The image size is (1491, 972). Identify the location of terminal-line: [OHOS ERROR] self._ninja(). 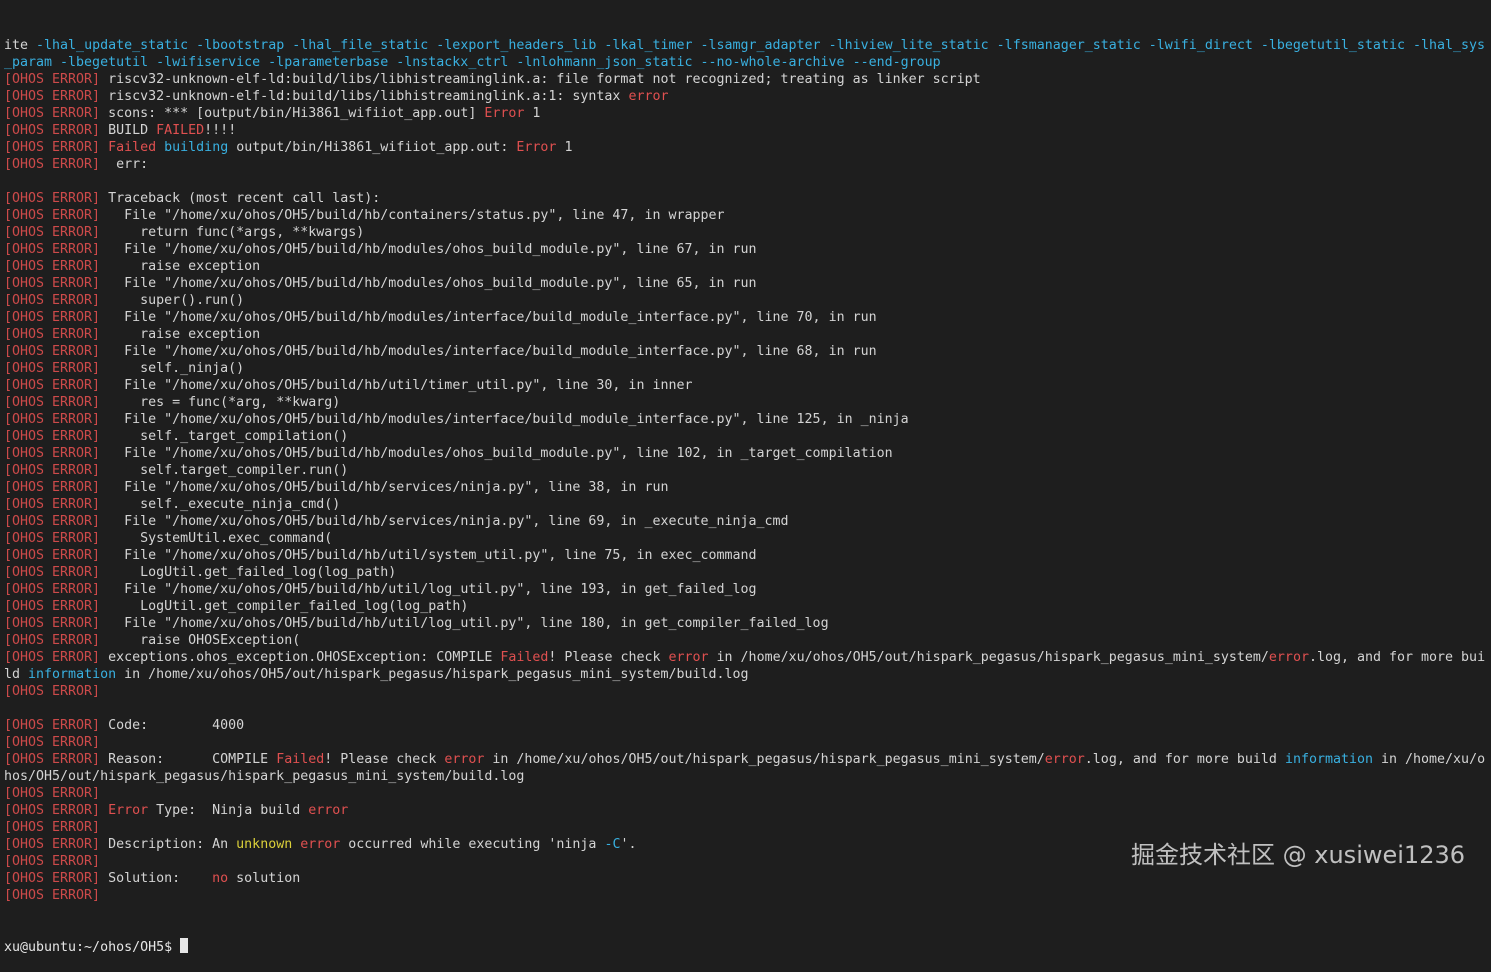
(745, 368).